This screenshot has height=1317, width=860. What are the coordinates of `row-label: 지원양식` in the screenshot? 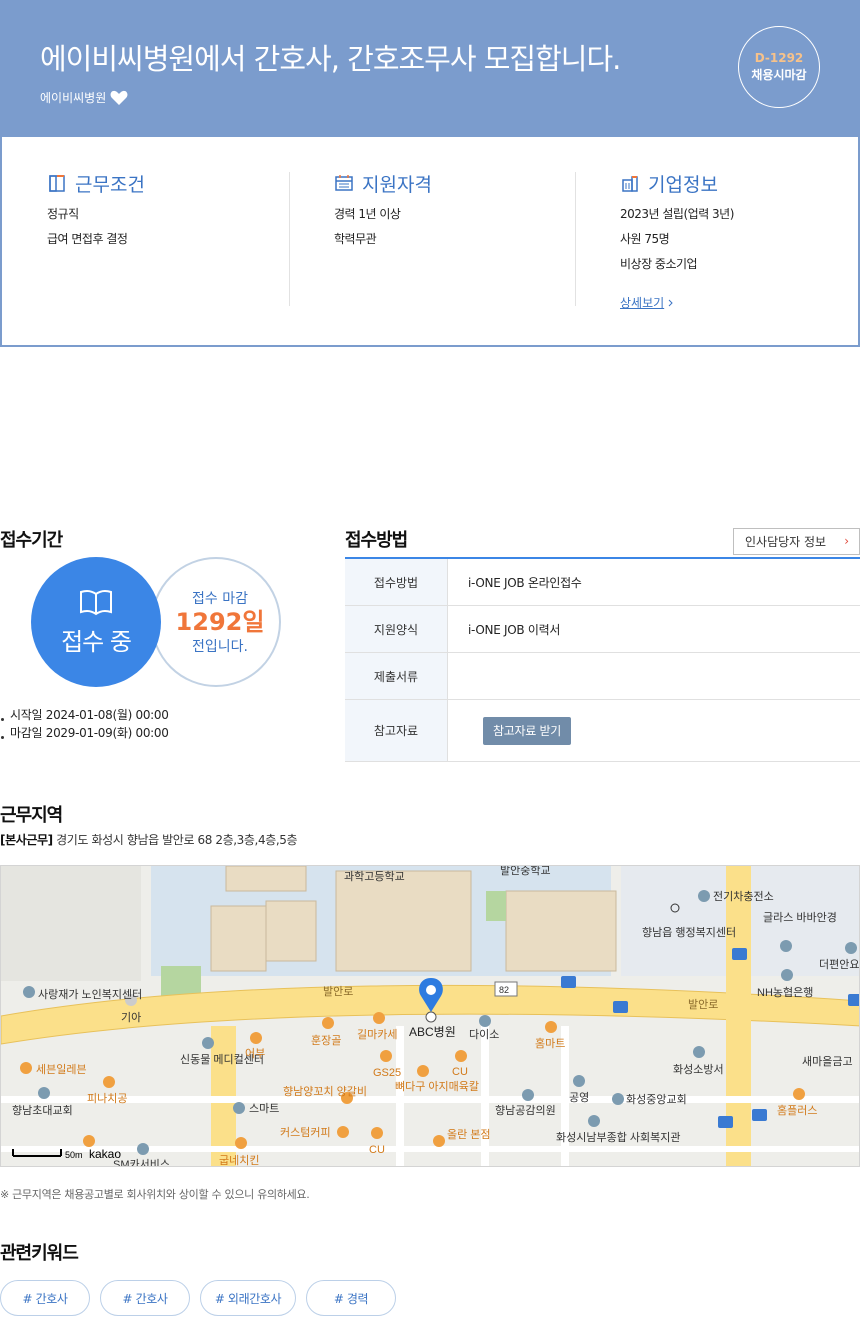 It's located at (396, 629).